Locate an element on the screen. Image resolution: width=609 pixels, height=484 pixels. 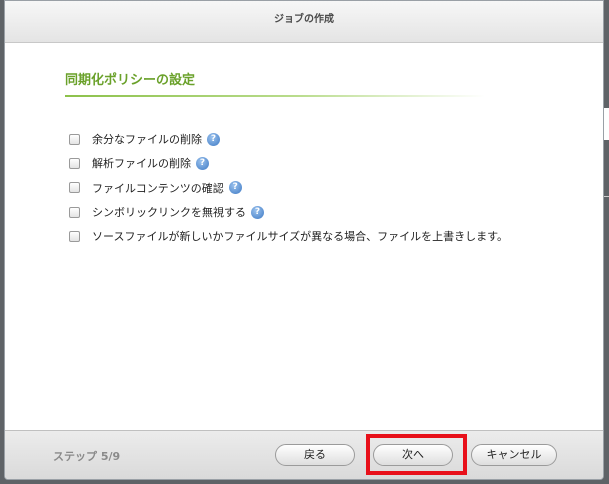
option-overwrite-if-newer: ソースファイルが新しいかファイルサイズが異なる場合、ファイルを上書きします。 is located at coordinates (288, 236).